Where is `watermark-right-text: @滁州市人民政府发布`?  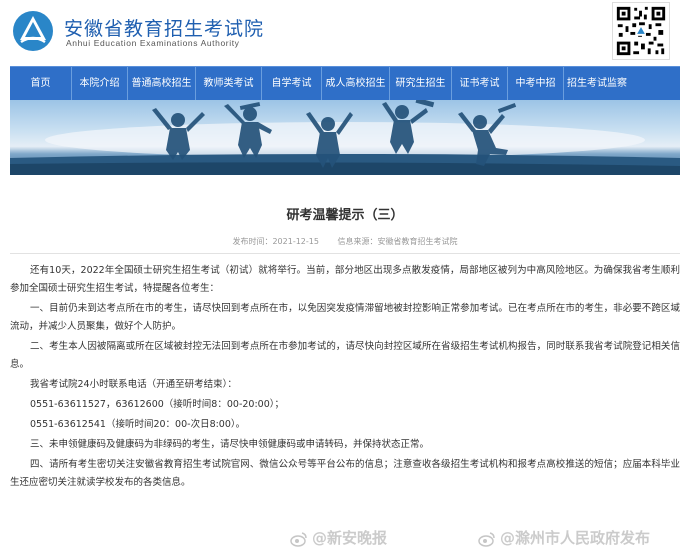 watermark-right-text: @滁州市人民政府发布 is located at coordinates (575, 538).